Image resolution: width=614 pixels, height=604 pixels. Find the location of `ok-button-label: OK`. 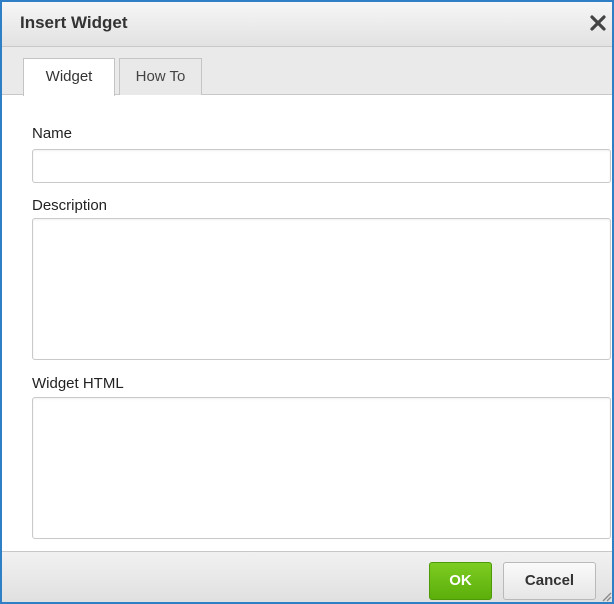

ok-button-label: OK is located at coordinates (460, 580).